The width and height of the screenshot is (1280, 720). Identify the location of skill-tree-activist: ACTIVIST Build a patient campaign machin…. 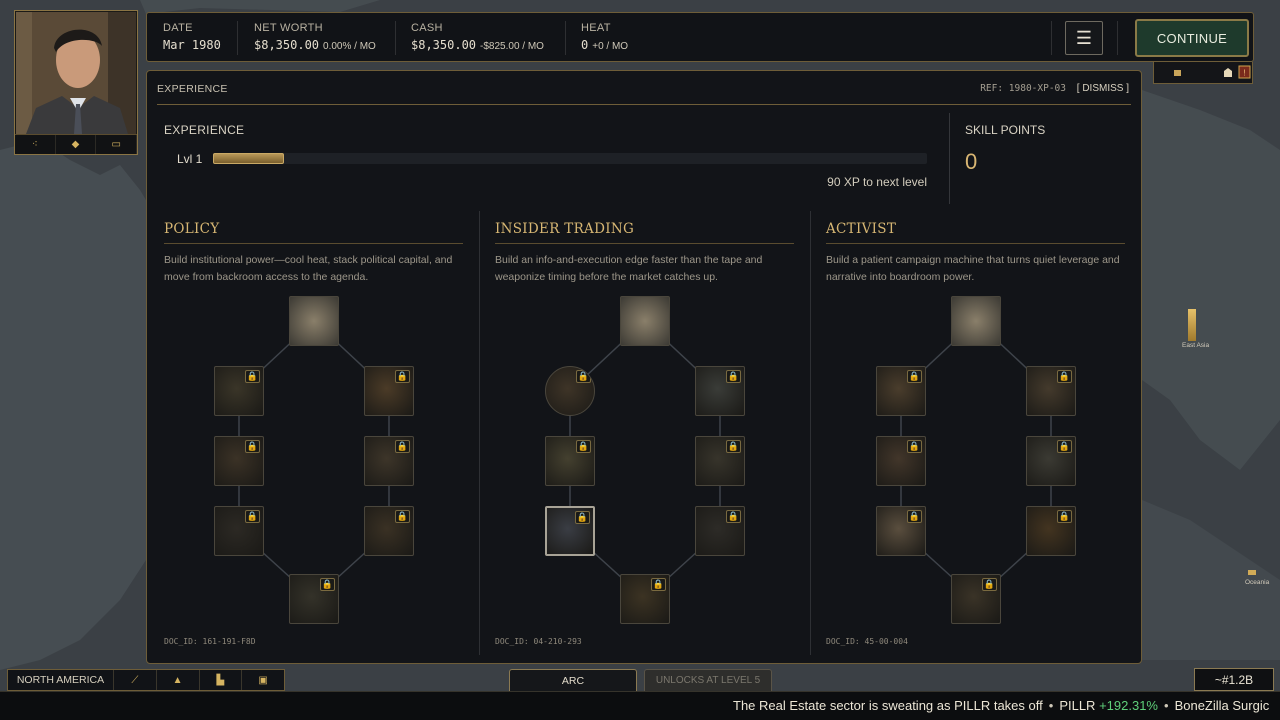
(976, 433).